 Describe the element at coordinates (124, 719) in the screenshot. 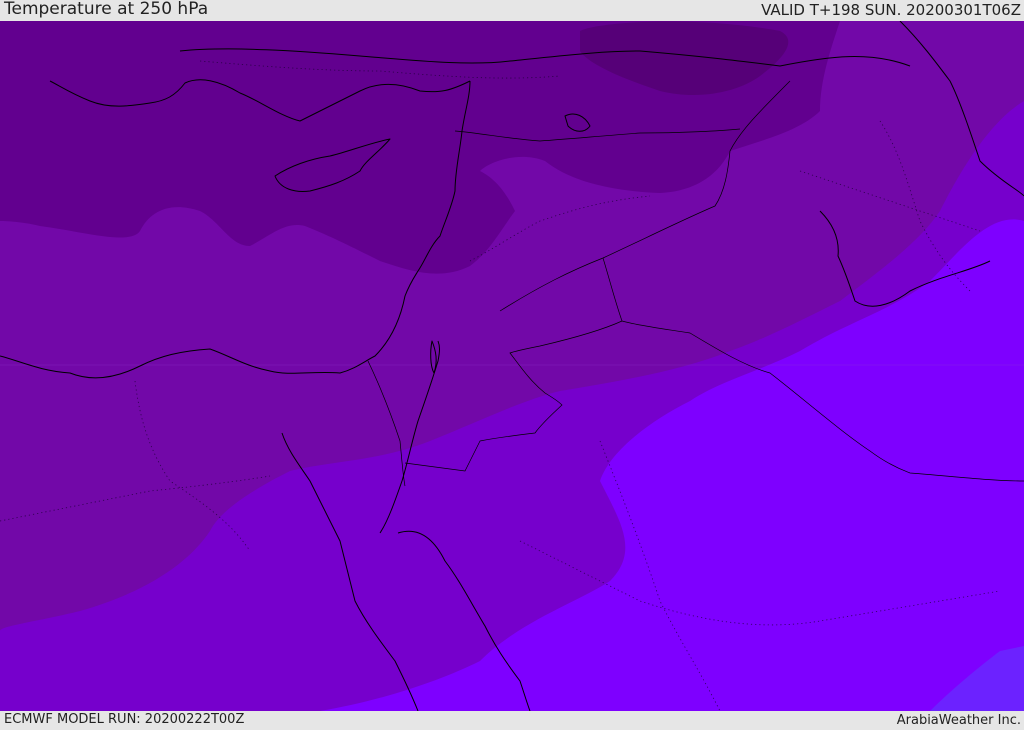

I see `model-run: ECMWF MODEL RUN: 20200222T00Z` at that location.